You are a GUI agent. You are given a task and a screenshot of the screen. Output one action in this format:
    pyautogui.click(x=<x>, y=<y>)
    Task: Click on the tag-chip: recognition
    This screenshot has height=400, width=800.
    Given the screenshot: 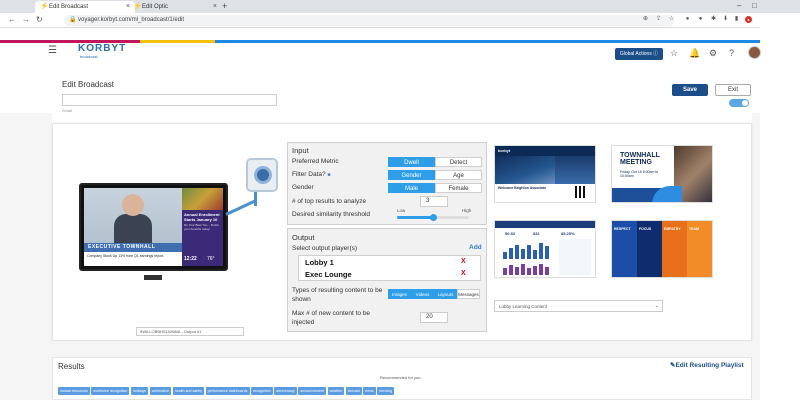 What is the action you would take?
    pyautogui.click(x=262, y=391)
    